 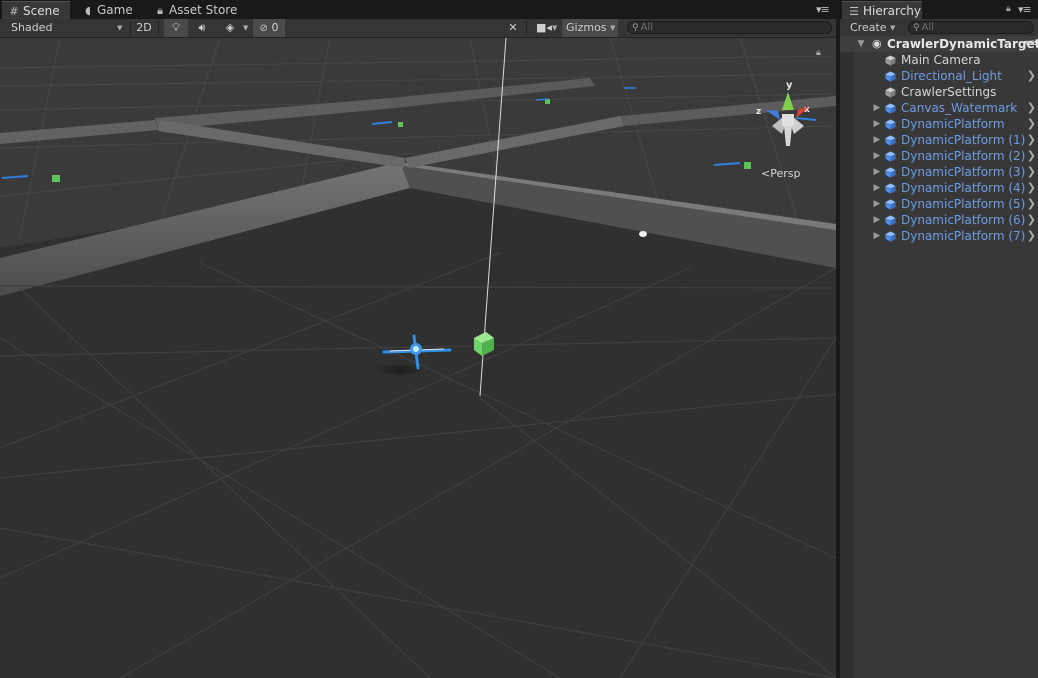 What do you see at coordinates (789, 85) in the screenshot?
I see `gizmo-y-label: y` at bounding box center [789, 85].